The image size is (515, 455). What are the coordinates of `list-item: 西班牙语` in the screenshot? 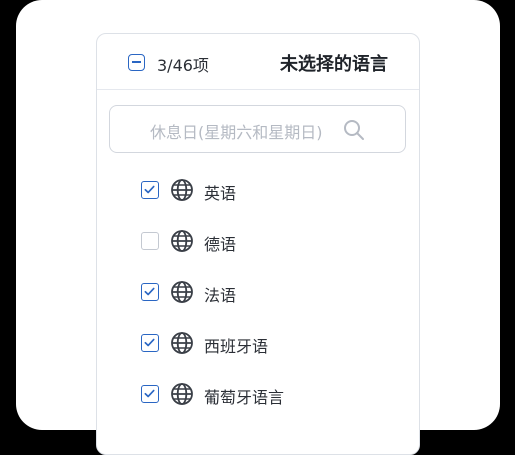 It's located at (258, 344).